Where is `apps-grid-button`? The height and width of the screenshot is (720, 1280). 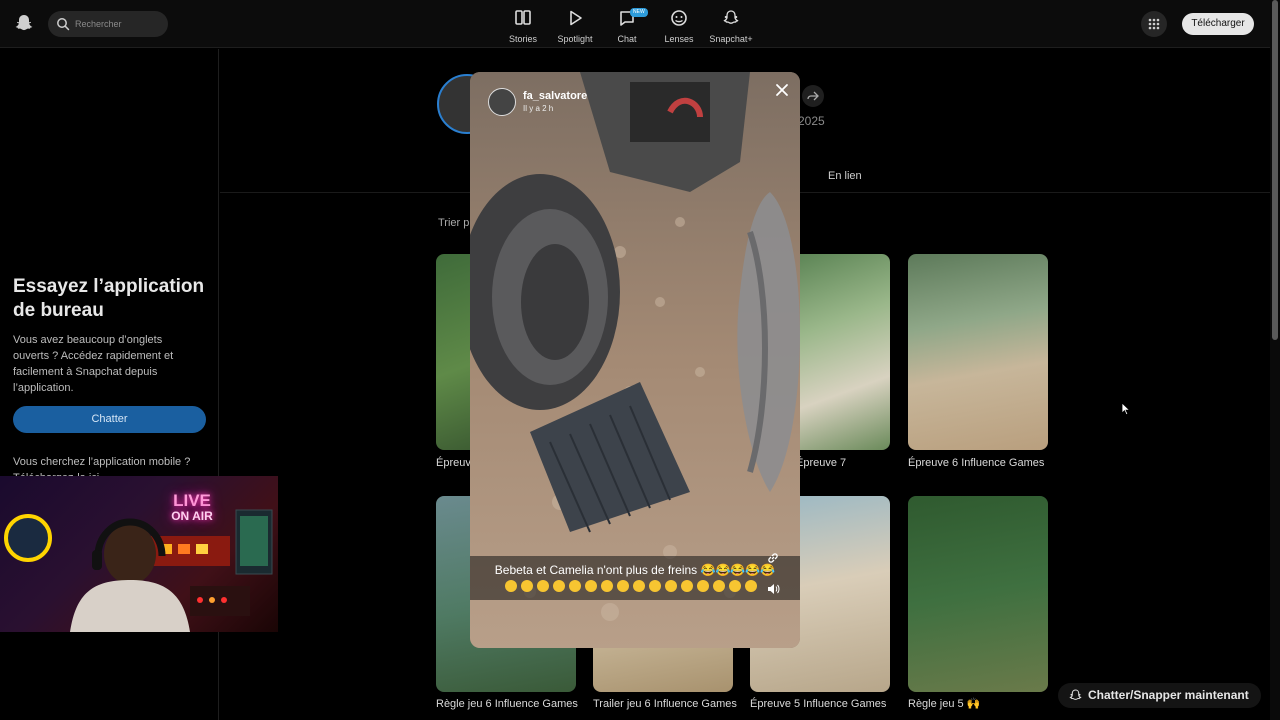 apps-grid-button is located at coordinates (1154, 24).